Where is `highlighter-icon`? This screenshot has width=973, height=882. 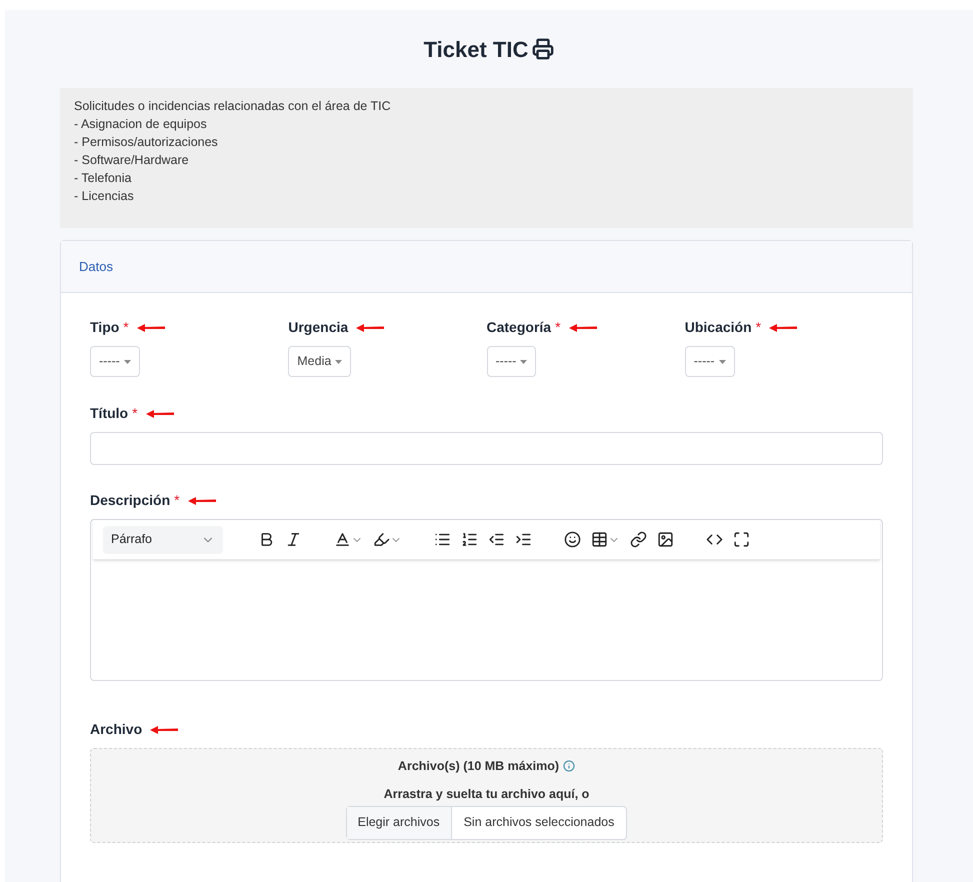 highlighter-icon is located at coordinates (381, 539).